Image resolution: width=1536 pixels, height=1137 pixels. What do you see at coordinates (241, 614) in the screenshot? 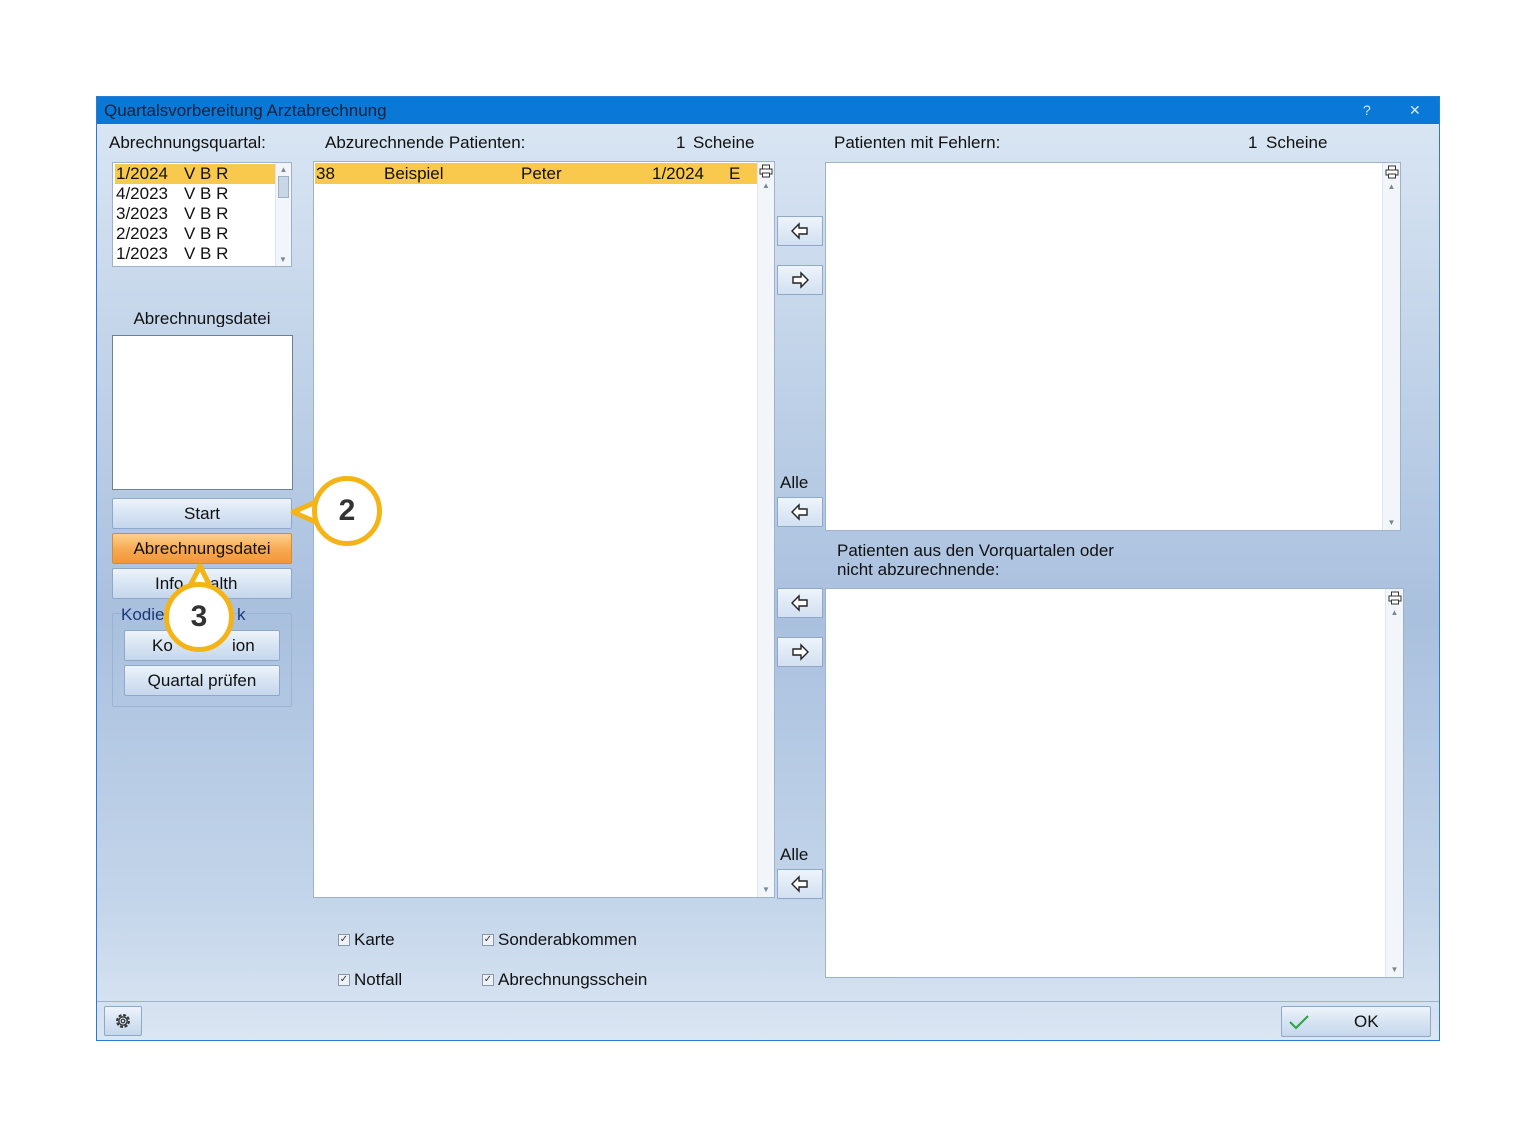
I see `codier-legend-tail: k` at bounding box center [241, 614].